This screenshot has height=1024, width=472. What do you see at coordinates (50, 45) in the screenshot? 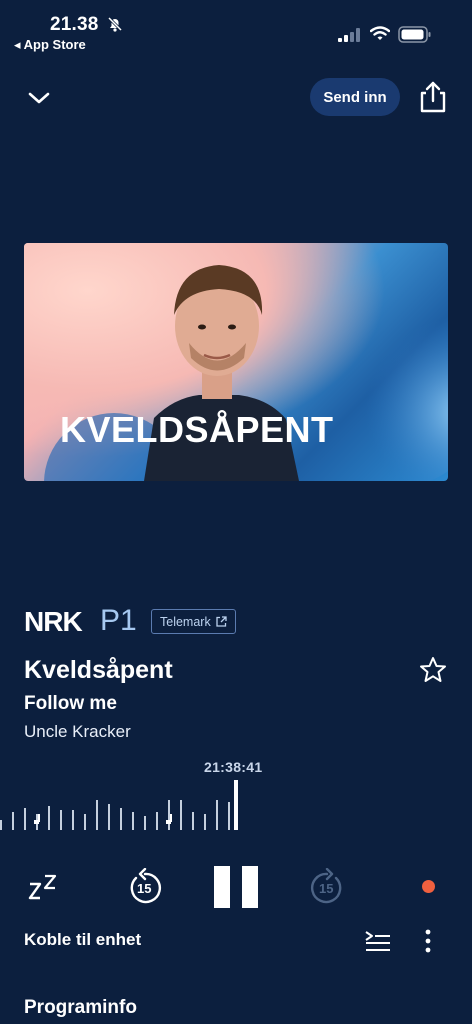
I see `back-to-app-store: ◂ App Store` at bounding box center [50, 45].